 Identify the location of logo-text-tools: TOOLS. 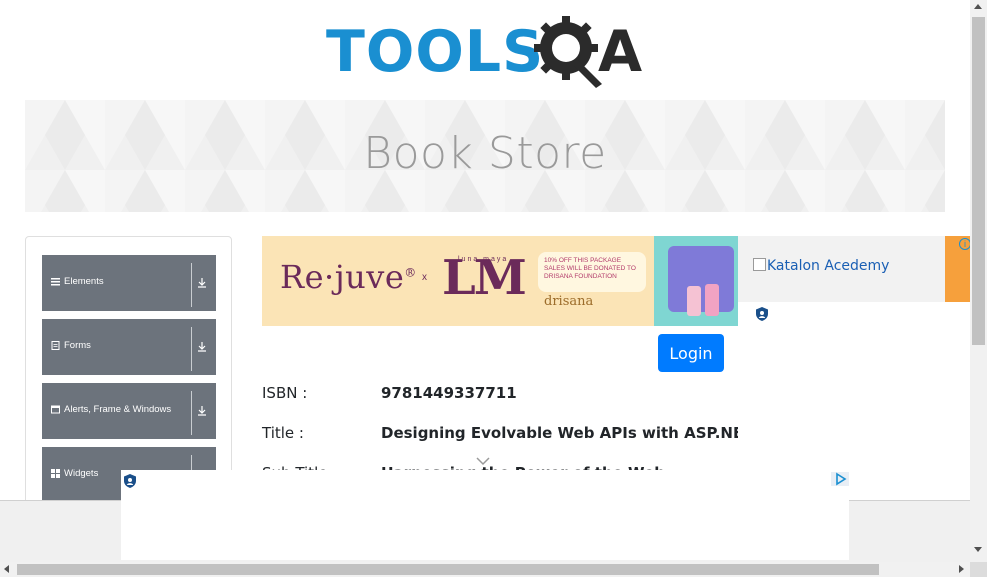
(435, 52).